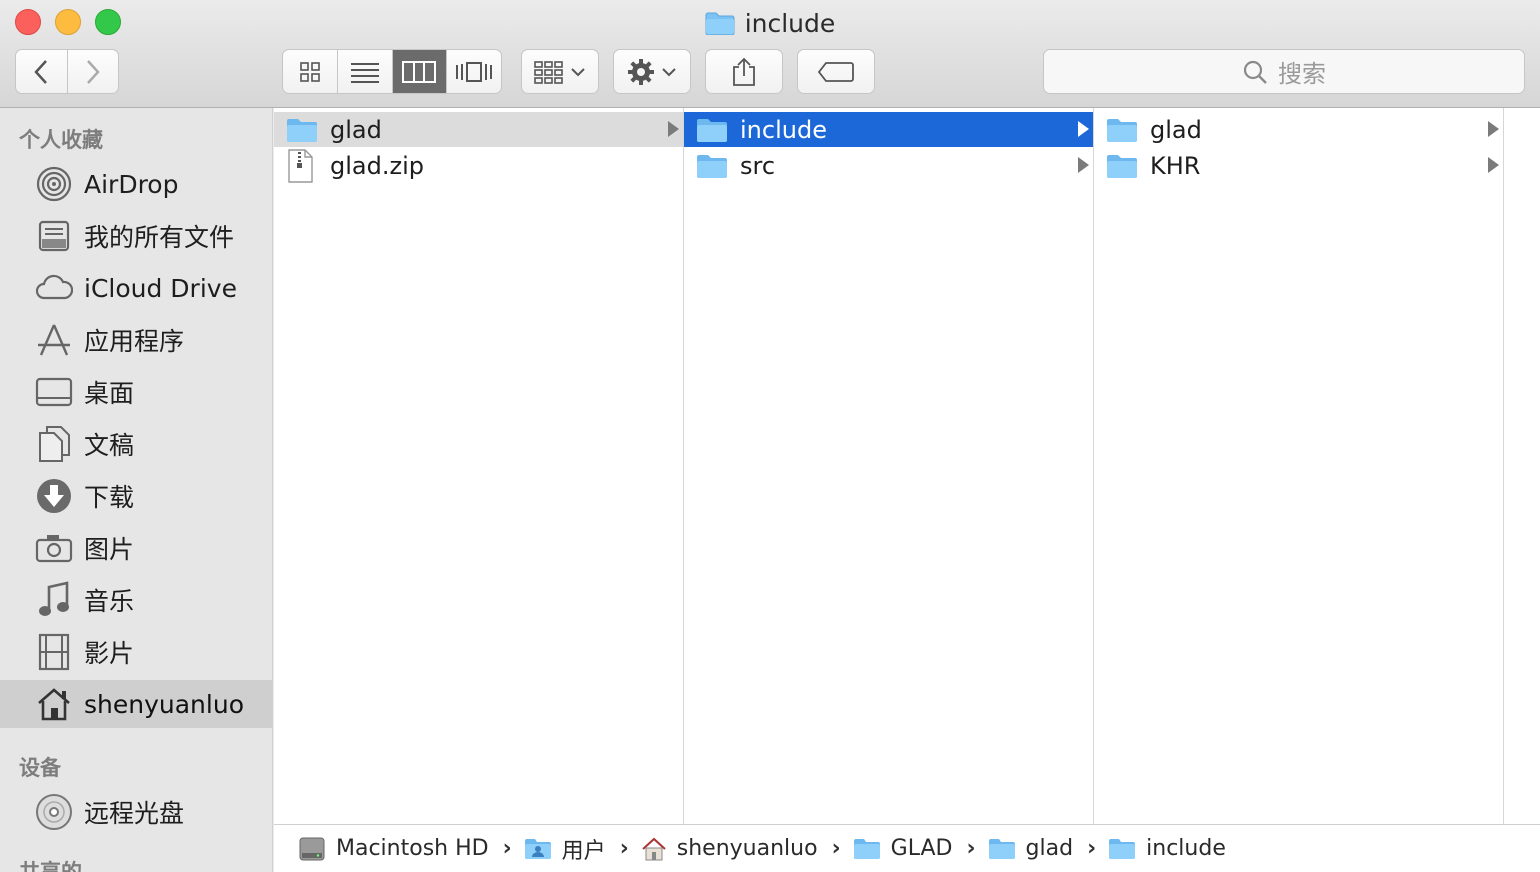 This screenshot has height=872, width=1540. I want to click on path-item-users: 用户, so click(565, 849).